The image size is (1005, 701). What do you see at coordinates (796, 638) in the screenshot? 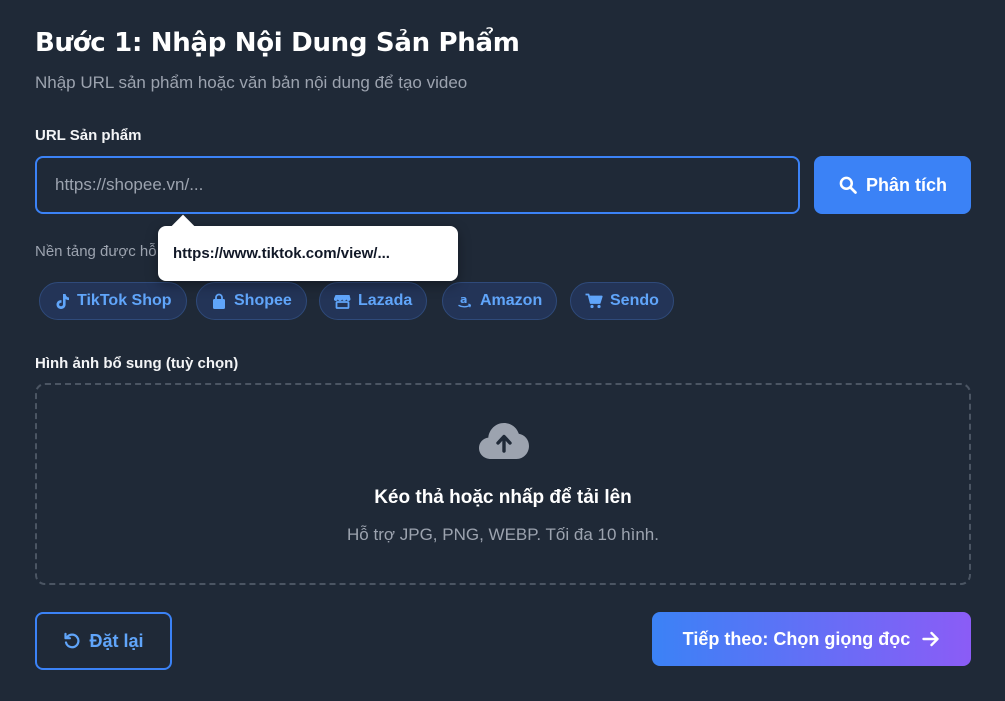
I see `next-button-label: Tiếp theo: Chọn giọng đọc` at bounding box center [796, 638].